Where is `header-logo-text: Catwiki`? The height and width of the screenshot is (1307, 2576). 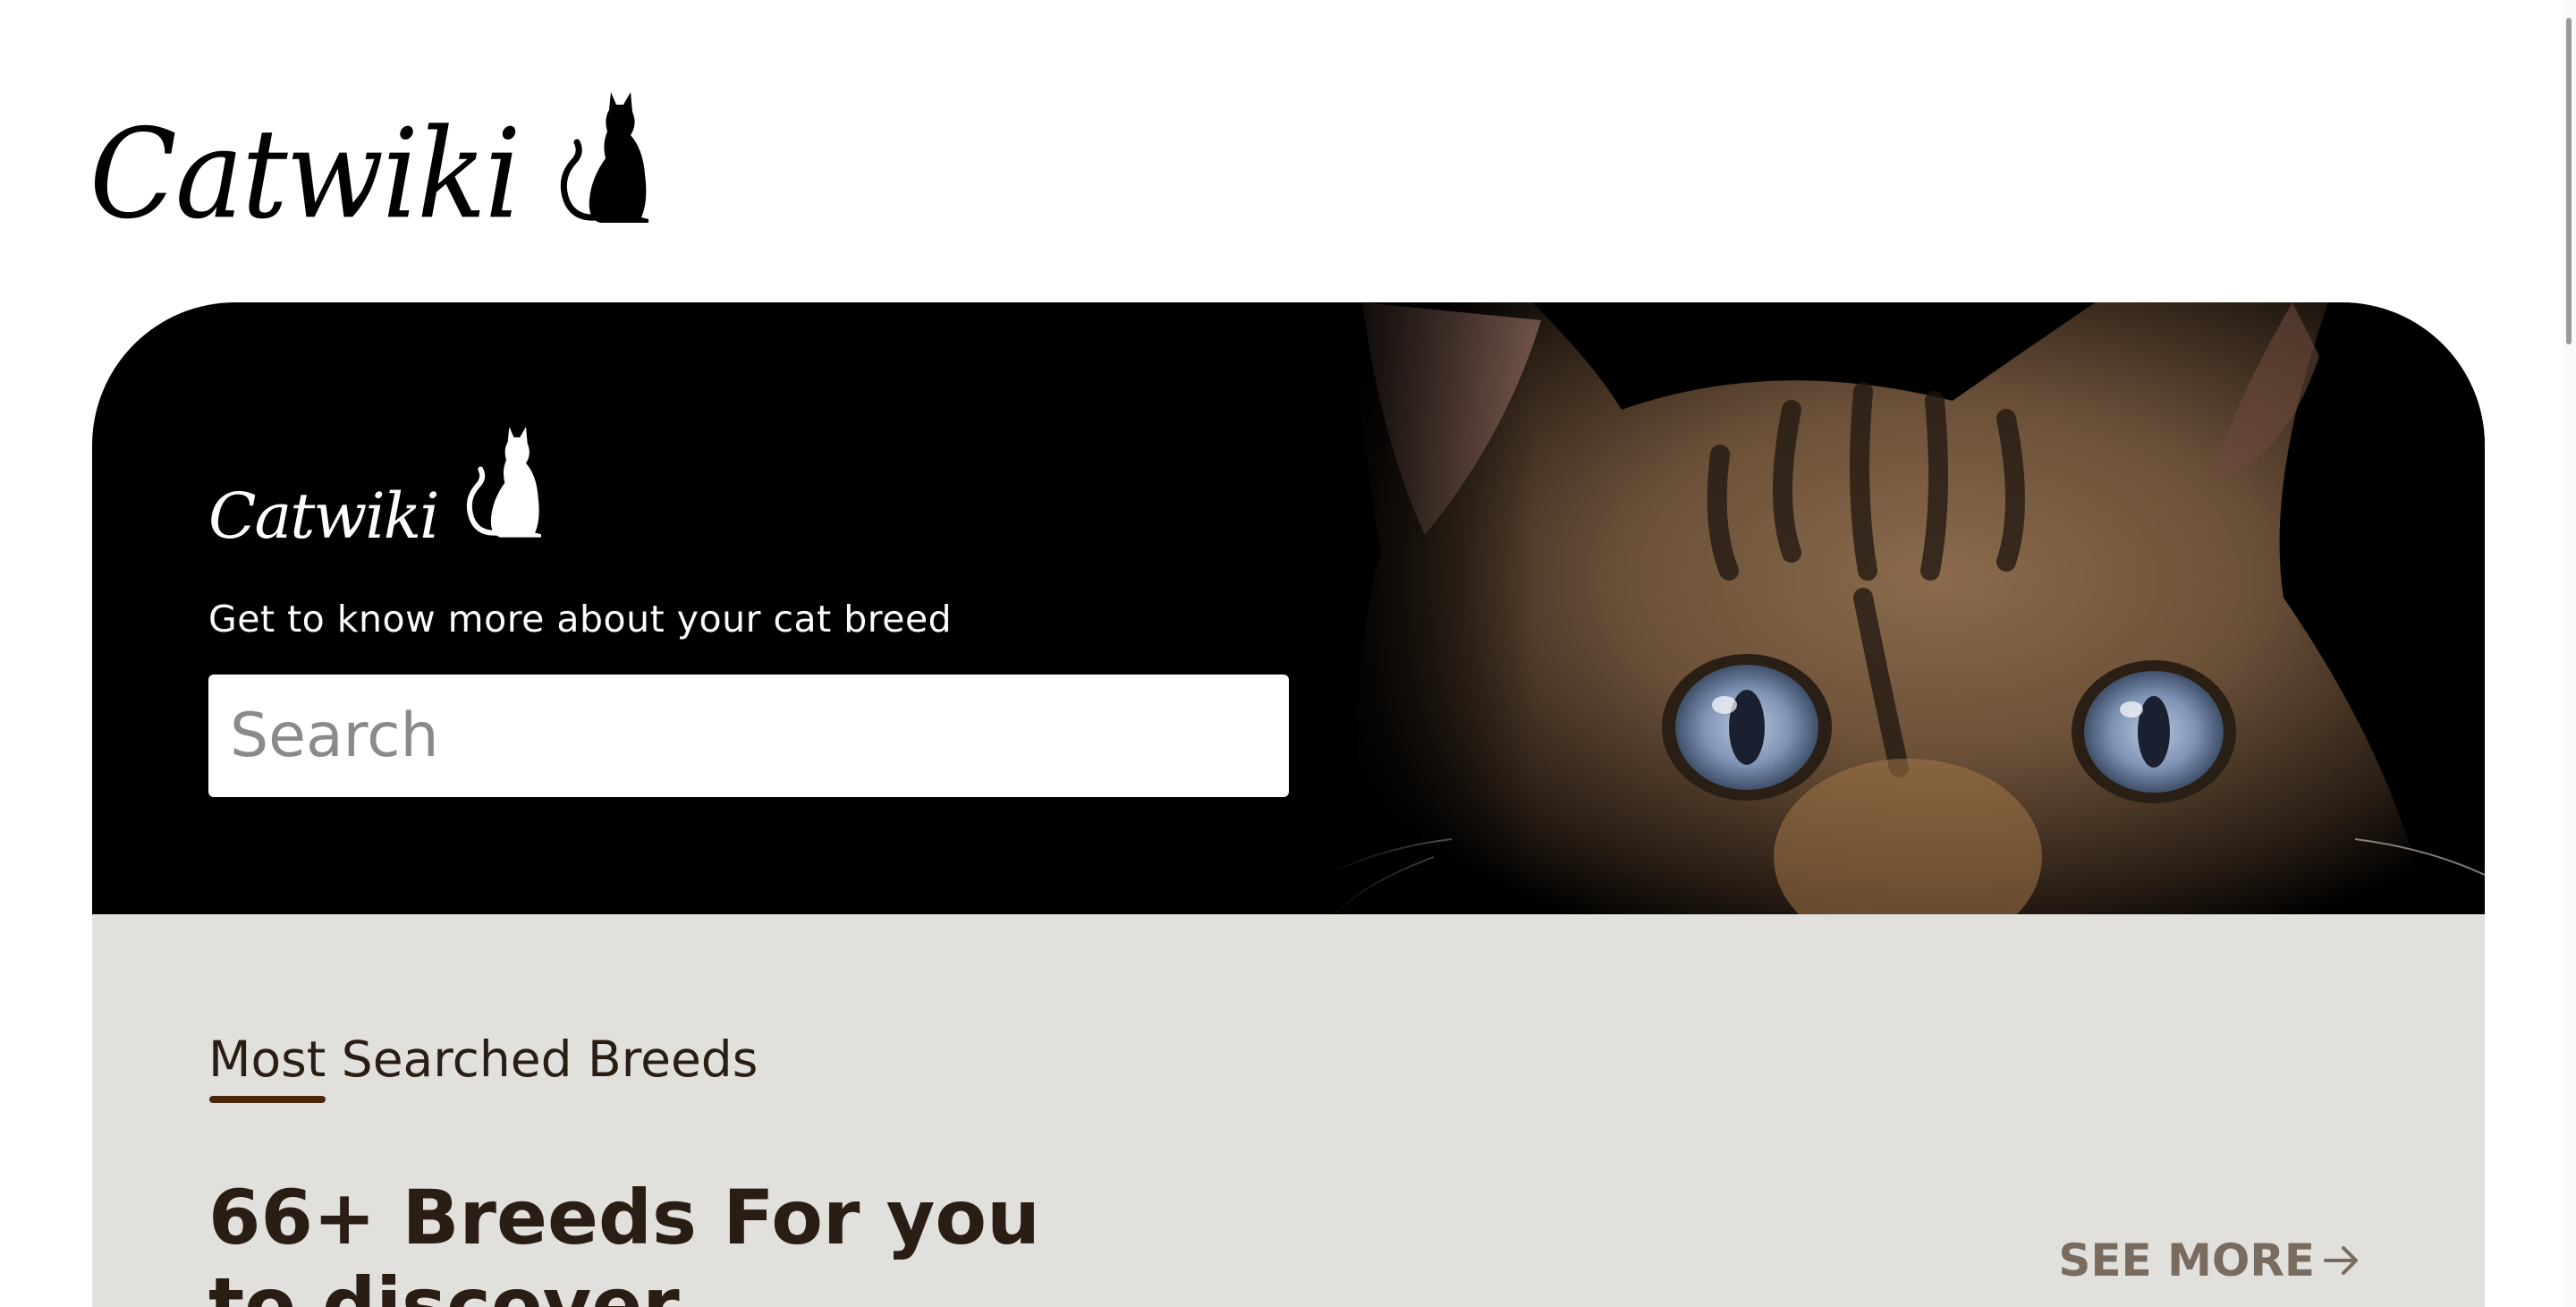 header-logo-text: Catwiki is located at coordinates (305, 174).